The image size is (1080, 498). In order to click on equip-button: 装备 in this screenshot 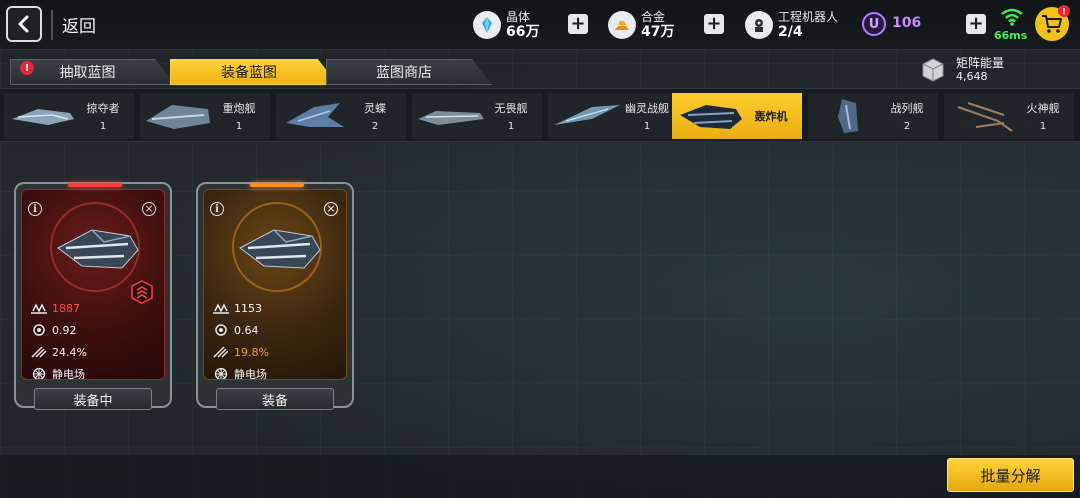, I will do `click(275, 399)`.